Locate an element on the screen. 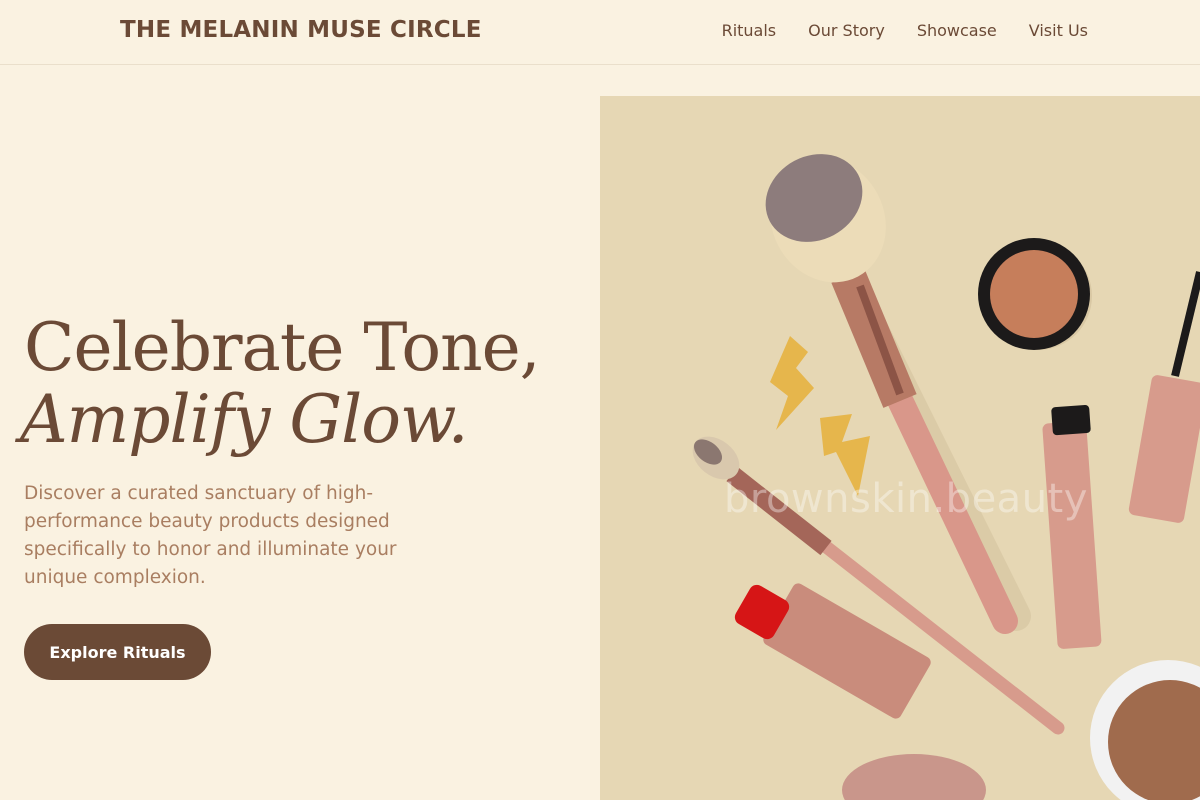  hero-title-line-1: Celebrate Tone, is located at coordinates (282, 347).